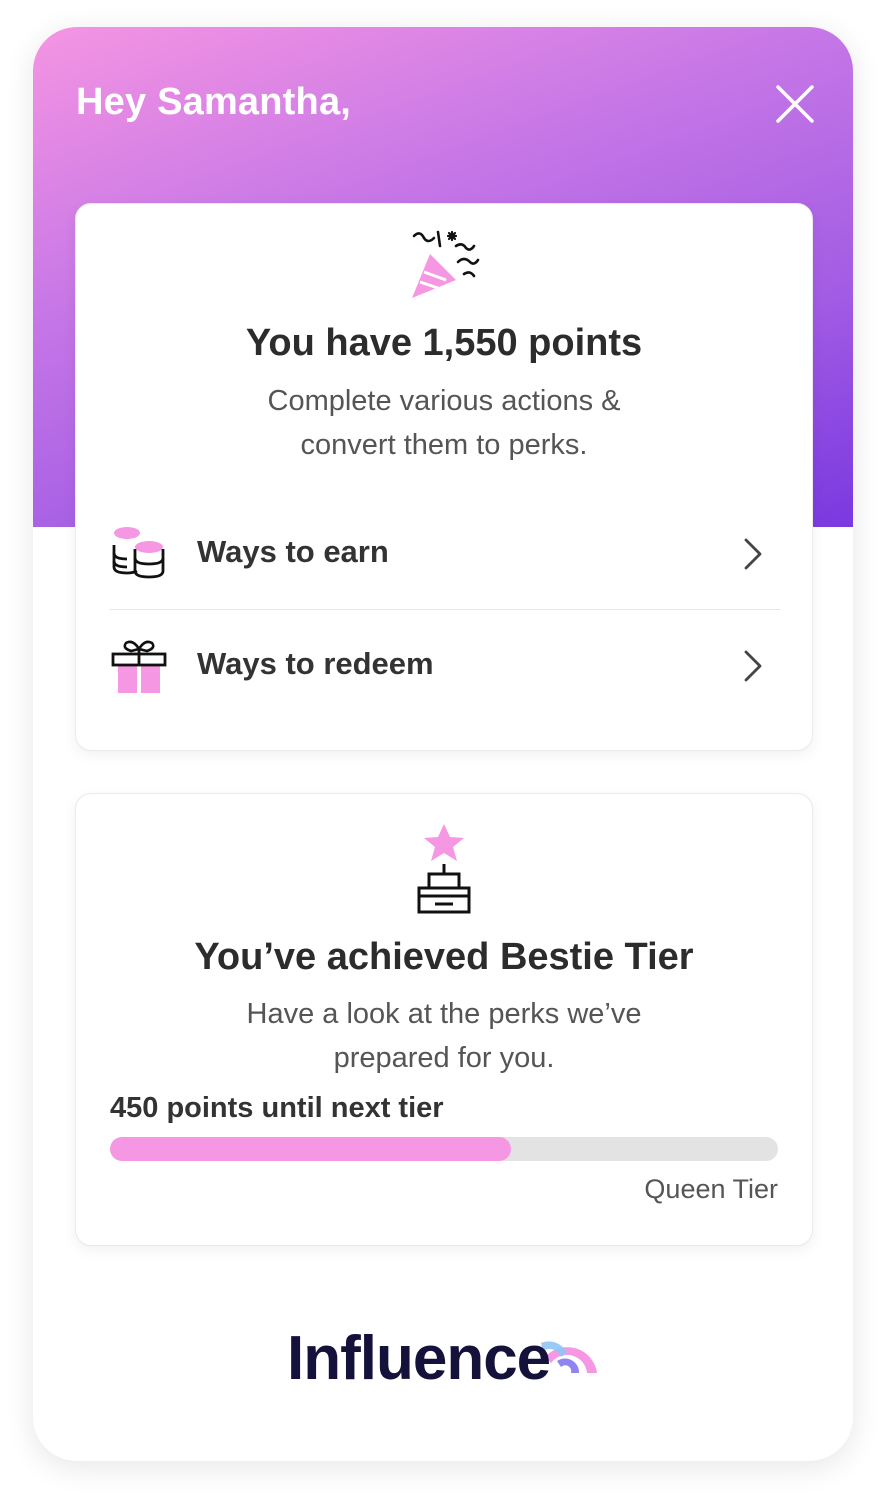 This screenshot has width=885, height=1499. I want to click on tier-progress-bar, so click(444, 1149).